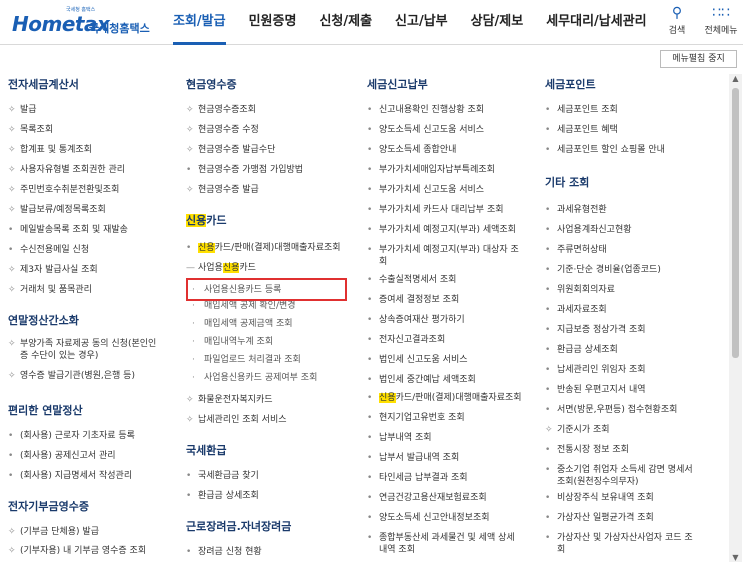 The image size is (743, 562). Describe the element at coordinates (425, 190) in the screenshot. I see `list-item: • 부가가치세 신고도움 서비스` at that location.